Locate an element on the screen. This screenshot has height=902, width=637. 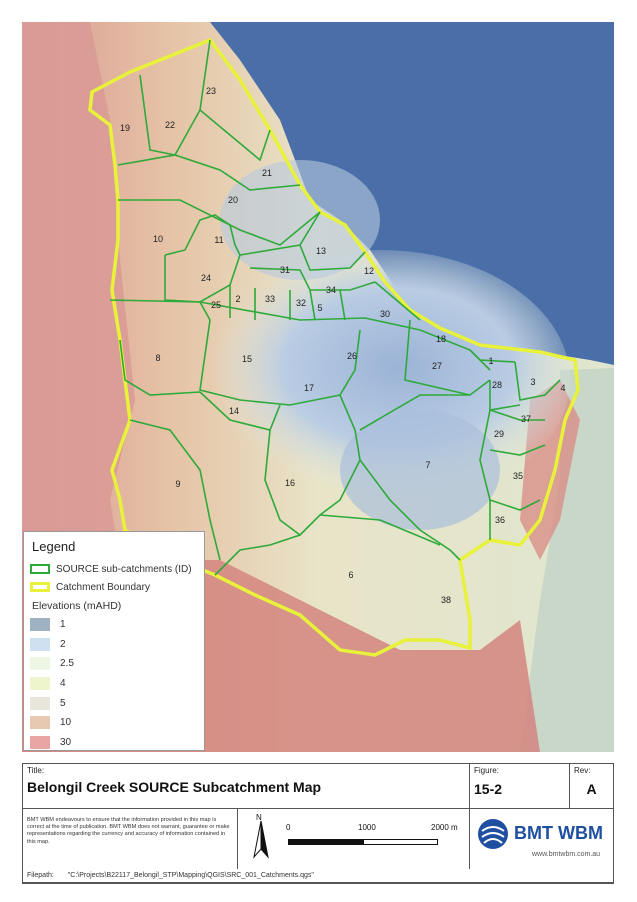
elevation-row: 2.5 is located at coordinates (114, 664).